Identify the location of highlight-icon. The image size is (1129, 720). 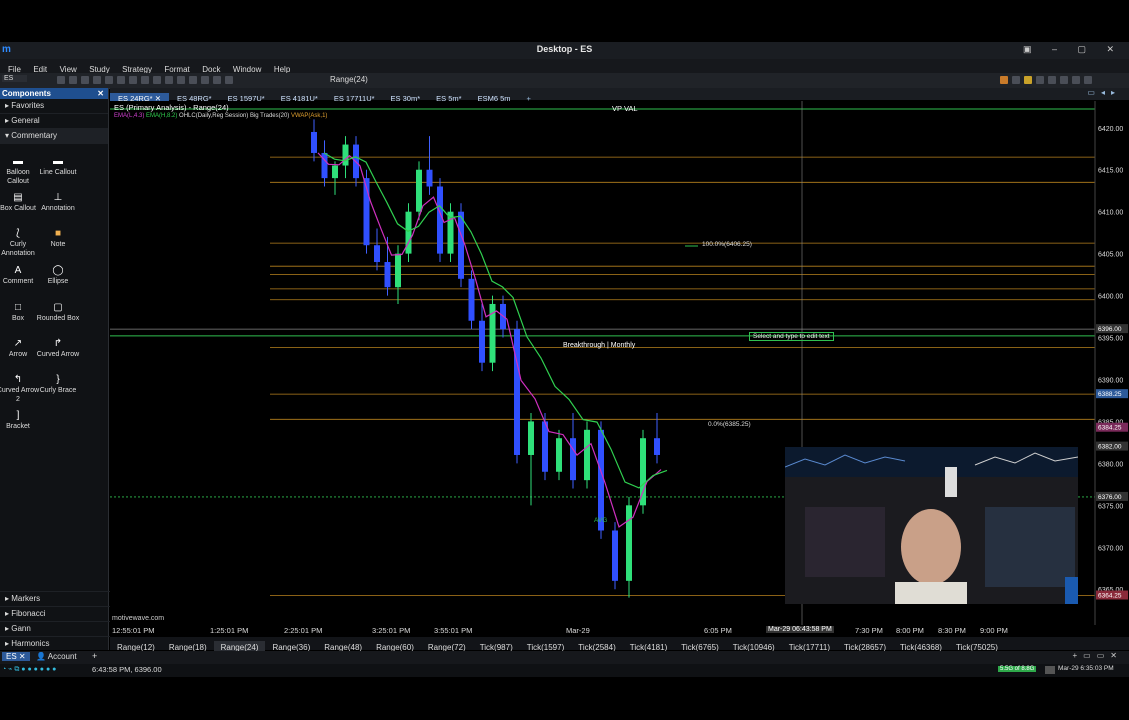
(1004, 80).